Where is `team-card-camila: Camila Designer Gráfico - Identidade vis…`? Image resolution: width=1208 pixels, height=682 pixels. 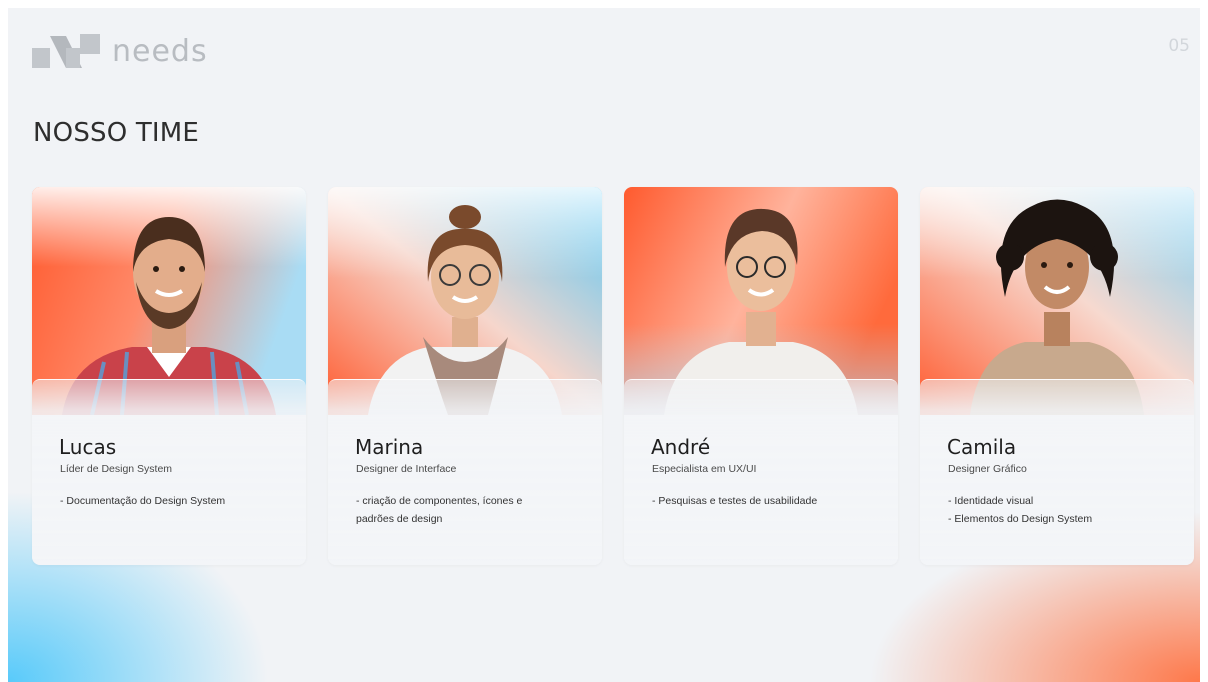
team-card-camila: Camila Designer Gráfico - Identidade vis… is located at coordinates (1057, 376).